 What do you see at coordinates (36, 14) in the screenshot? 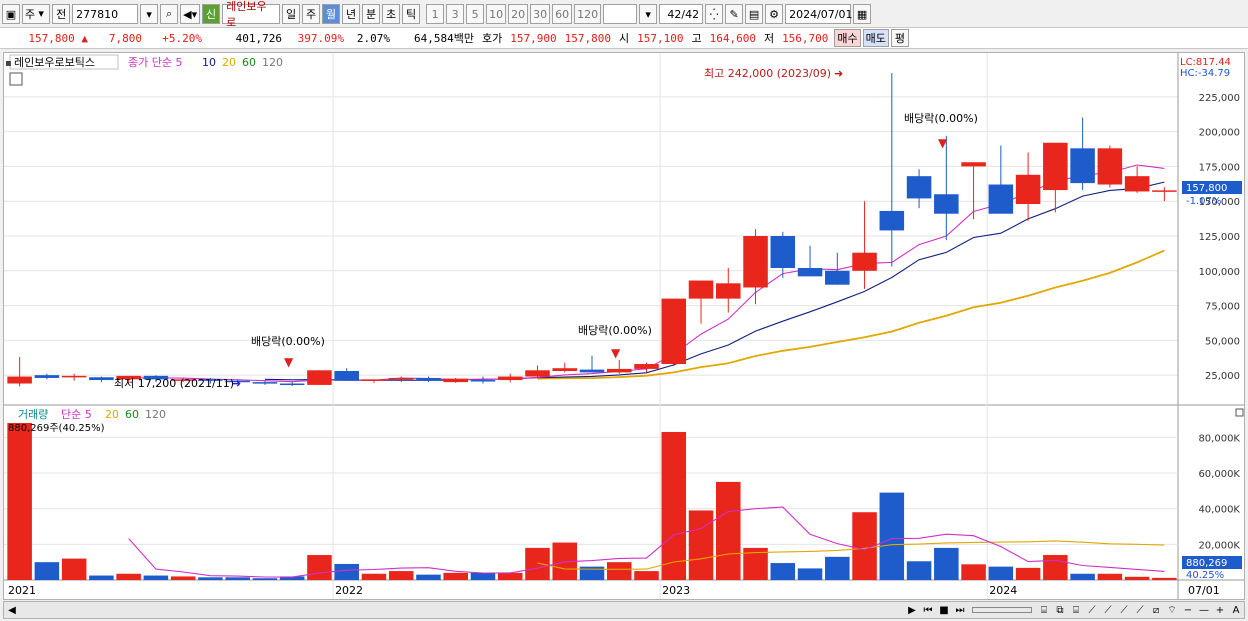
I see `market-select: 주 ▾` at bounding box center [36, 14].